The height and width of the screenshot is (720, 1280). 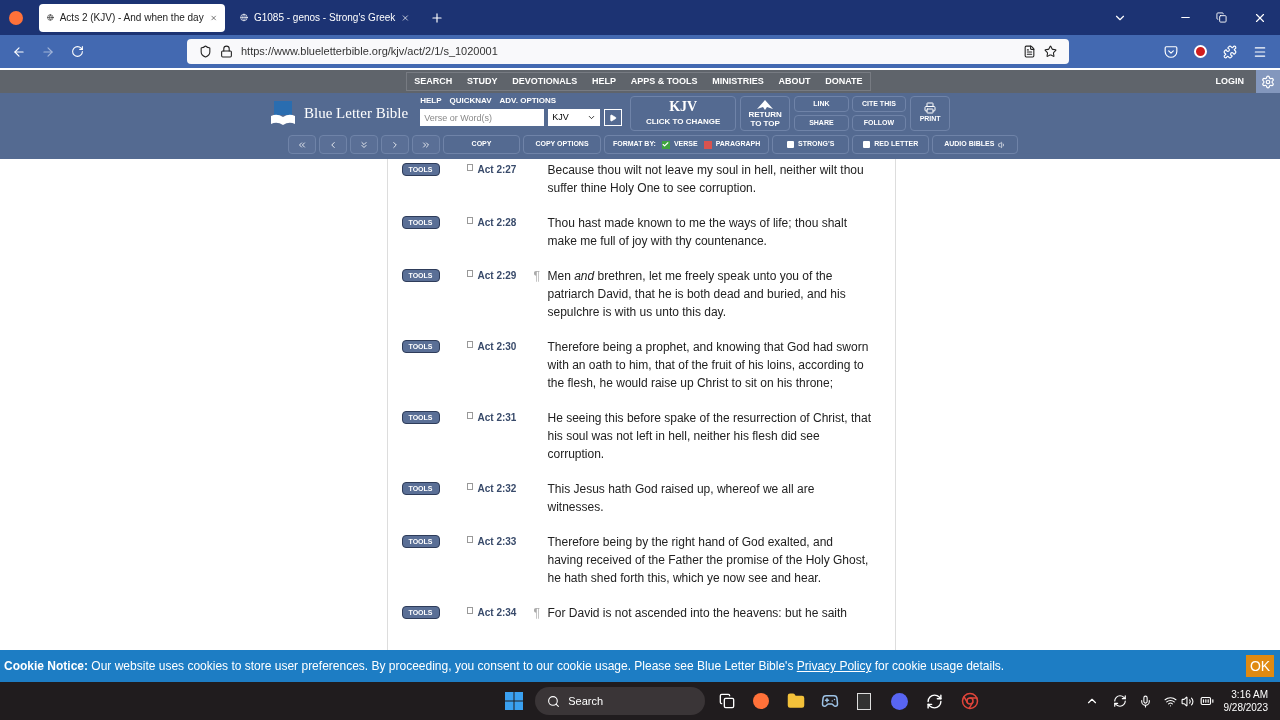 What do you see at coordinates (970, 701) in the screenshot?
I see `chrome-icon` at bounding box center [970, 701].